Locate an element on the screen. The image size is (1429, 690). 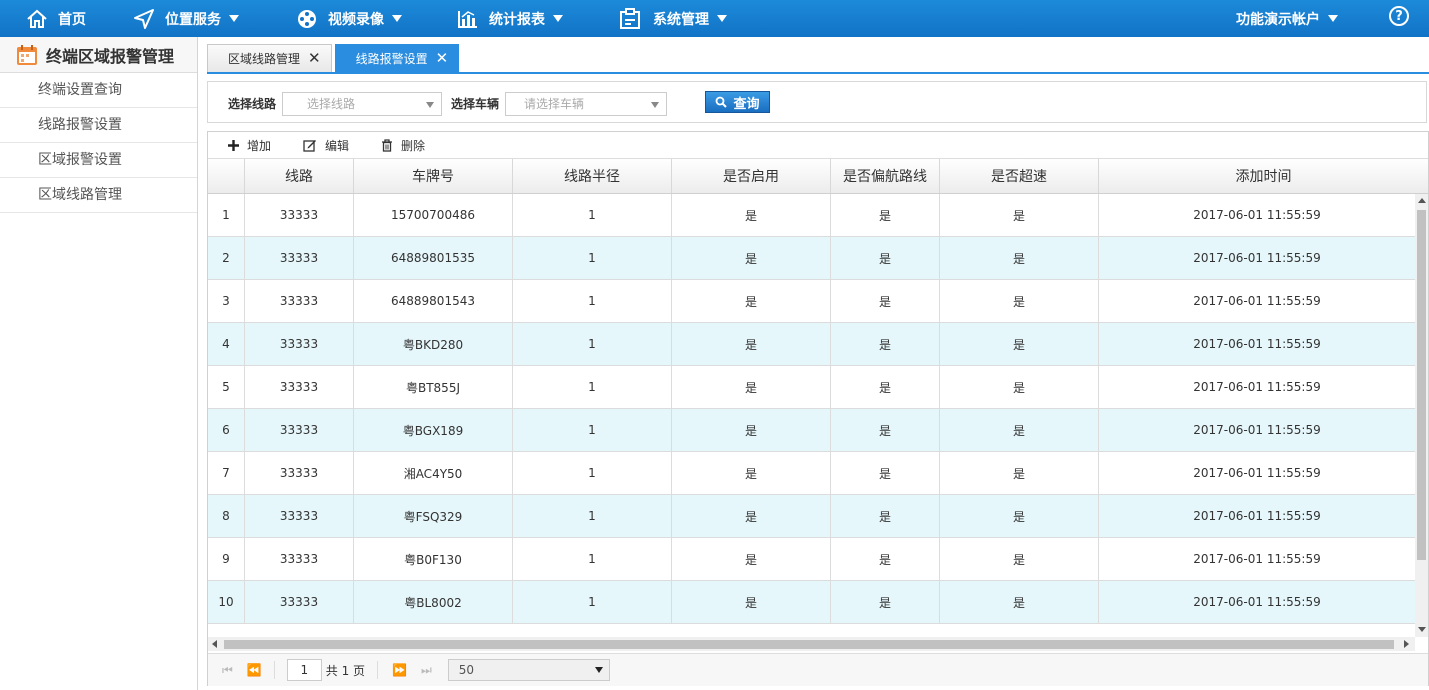
table-header: 线路 车牌号 线路半径 是否启用 是否偏航路线 是否超速 添加时间 is located at coordinates (818, 176).